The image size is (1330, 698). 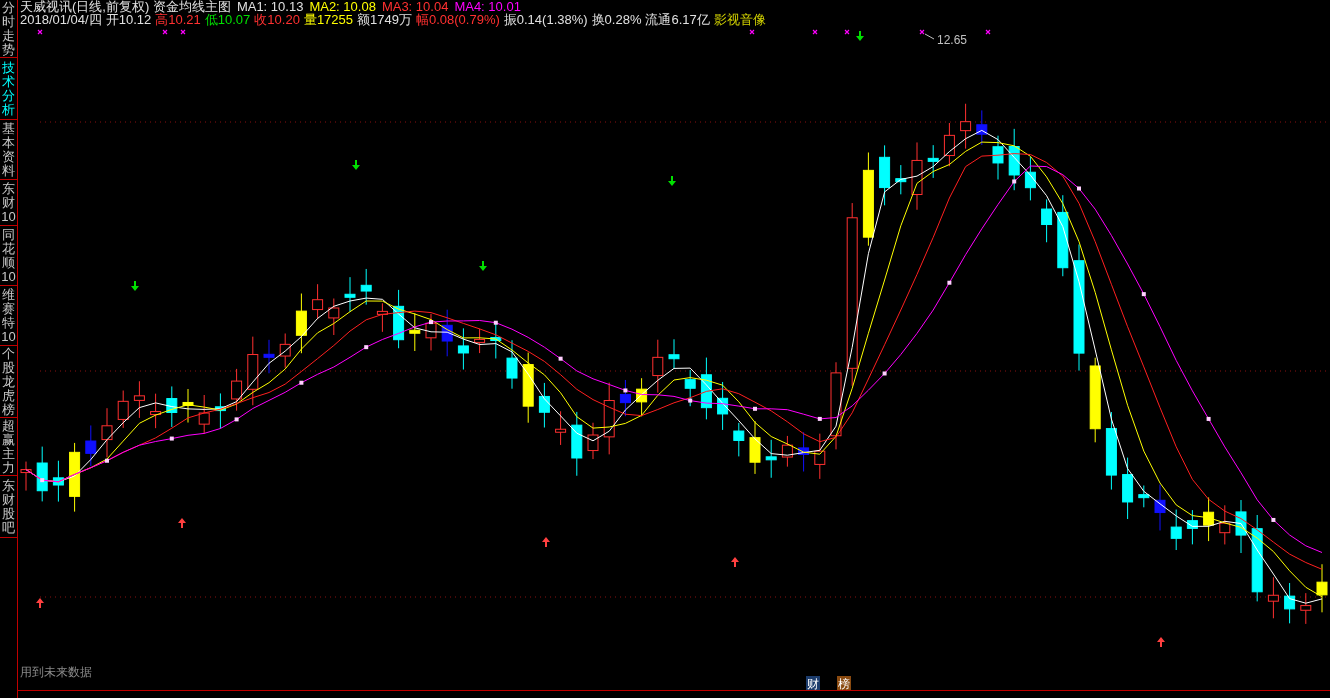 I want to click on badge: 财, so click(x=813, y=683).